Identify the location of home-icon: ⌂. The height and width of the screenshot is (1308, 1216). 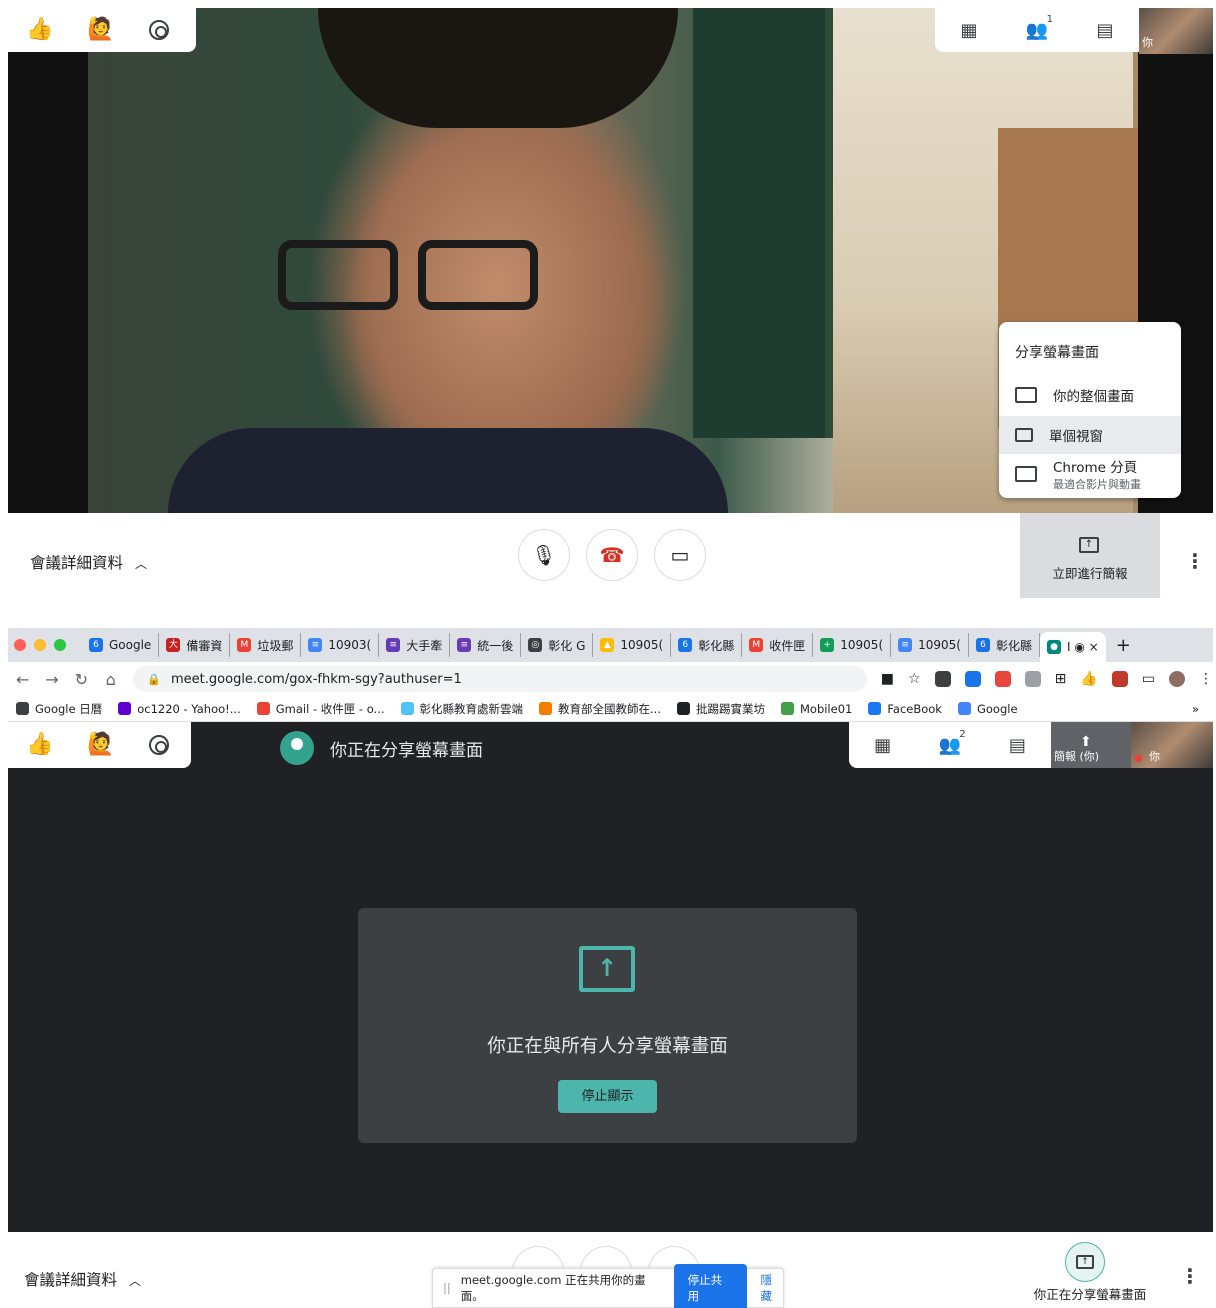
(110, 679).